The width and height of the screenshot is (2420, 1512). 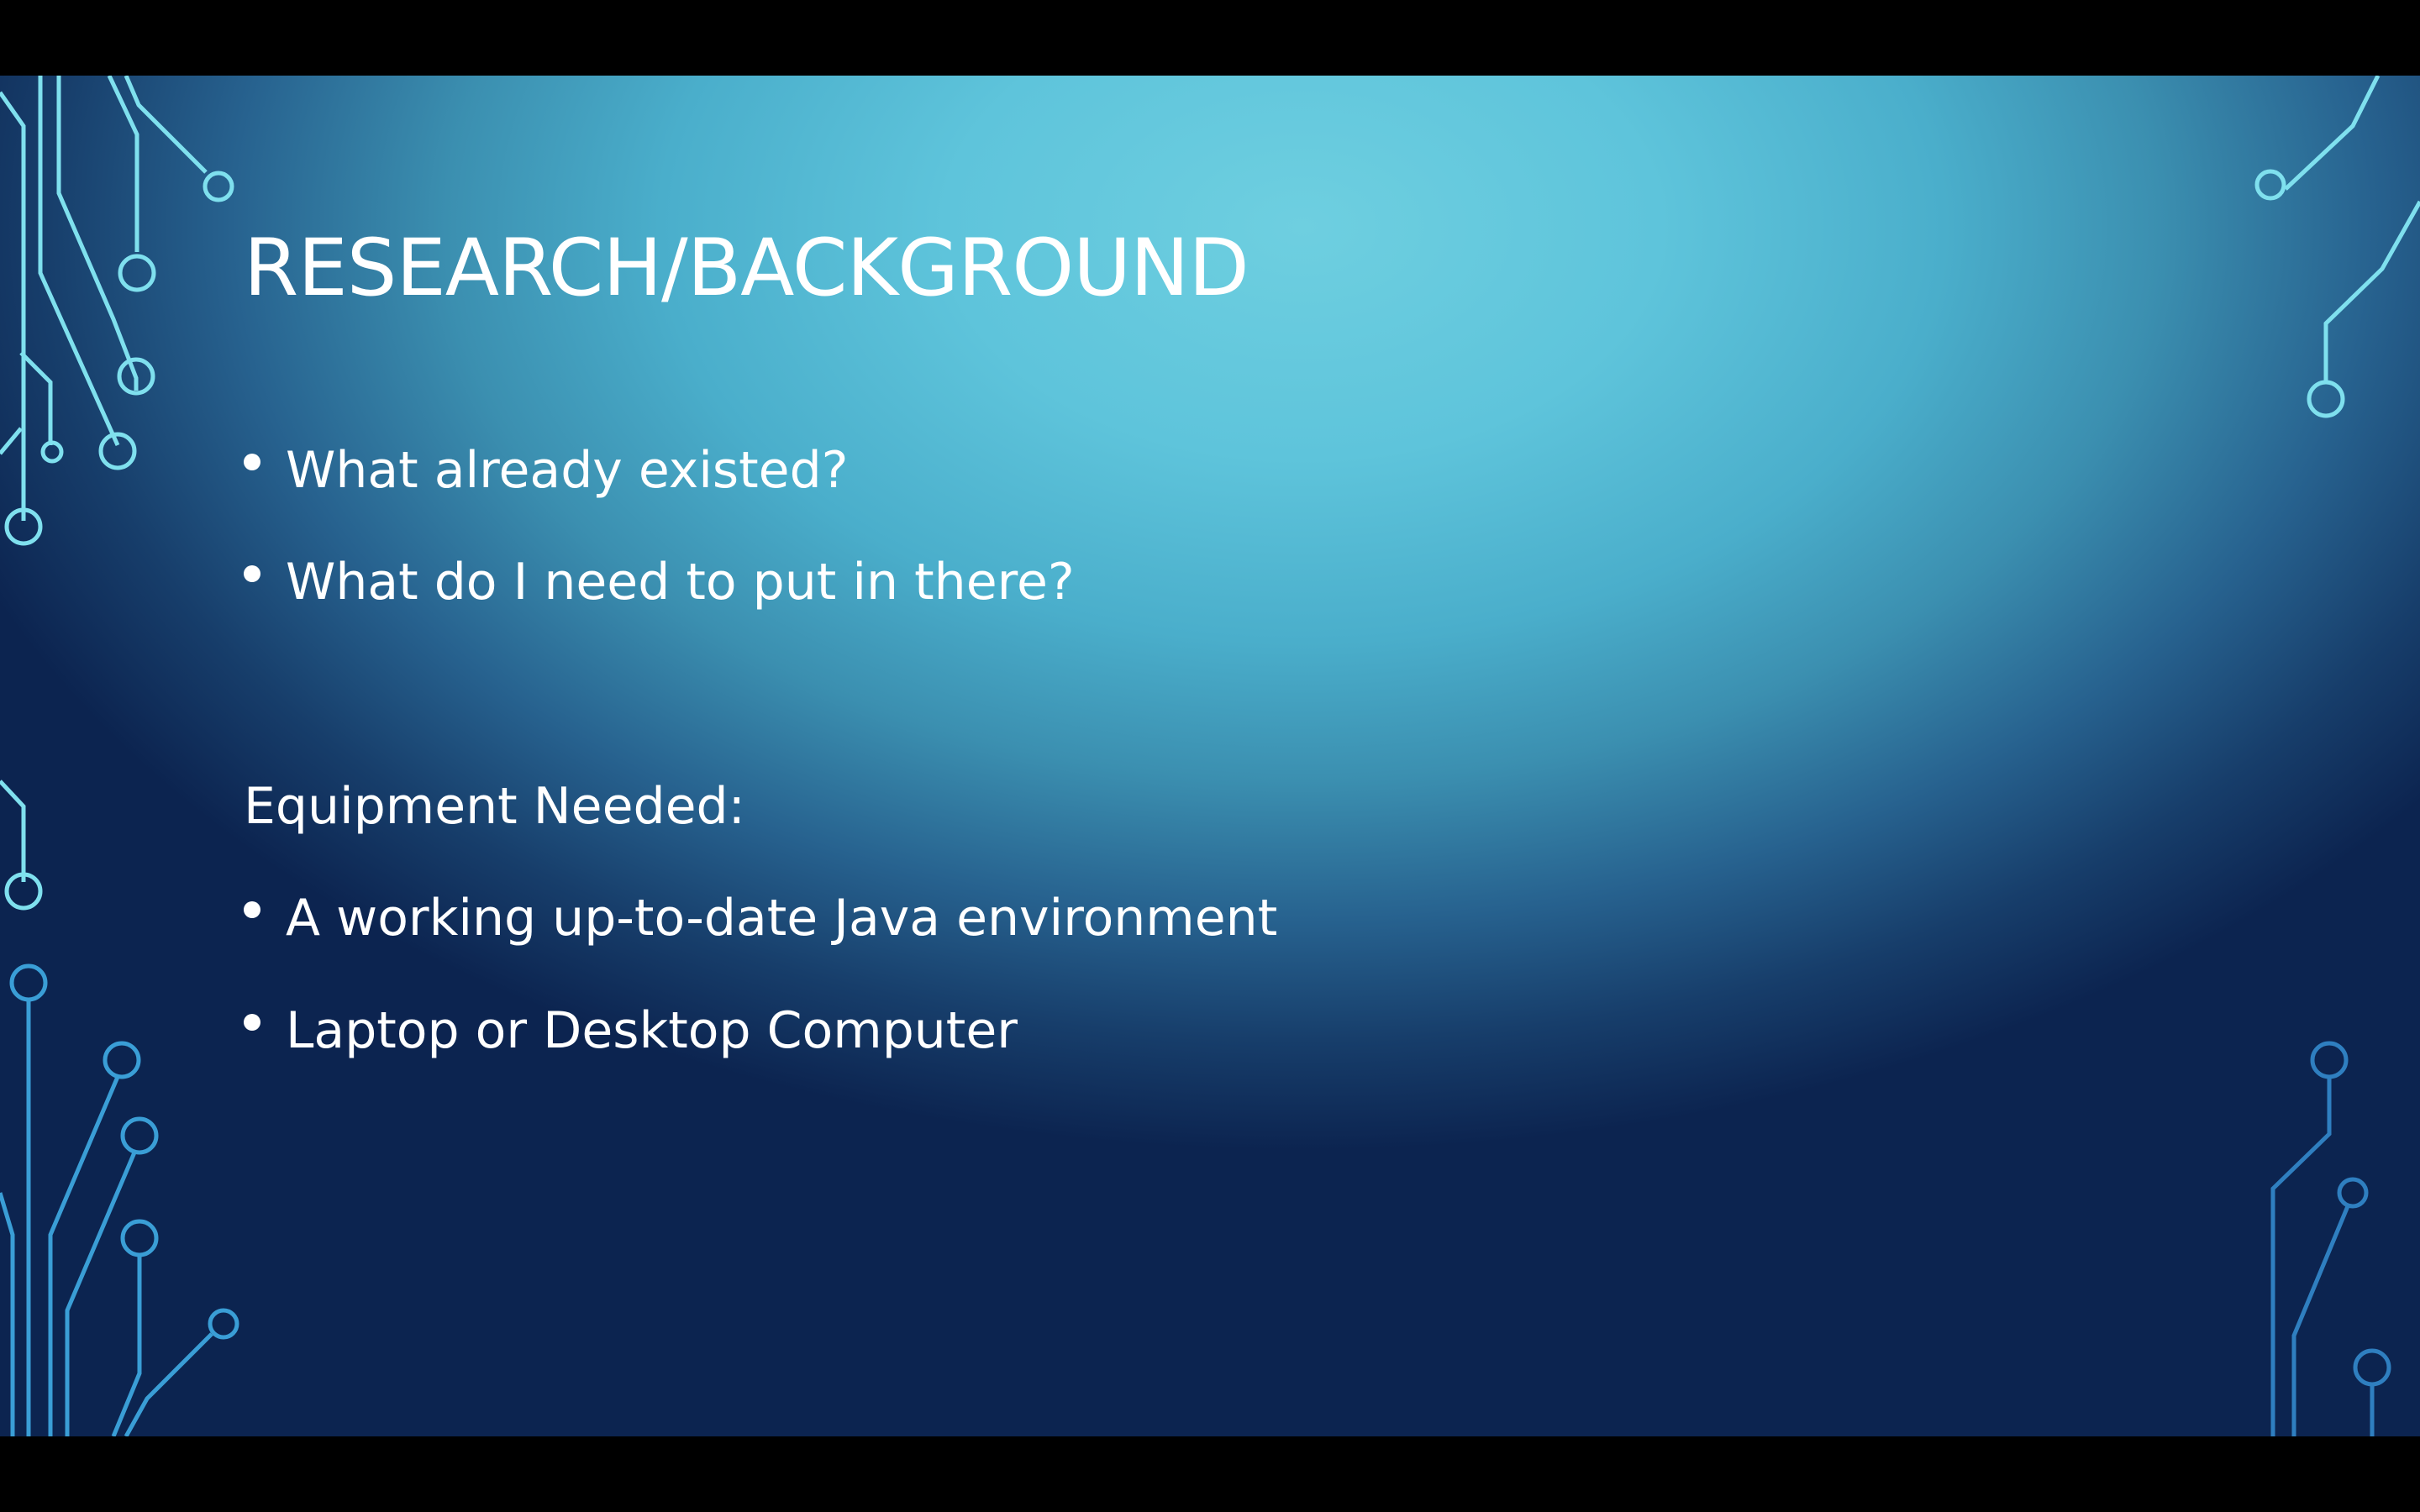 What do you see at coordinates (1210, 38) in the screenshot?
I see `letterbox-top` at bounding box center [1210, 38].